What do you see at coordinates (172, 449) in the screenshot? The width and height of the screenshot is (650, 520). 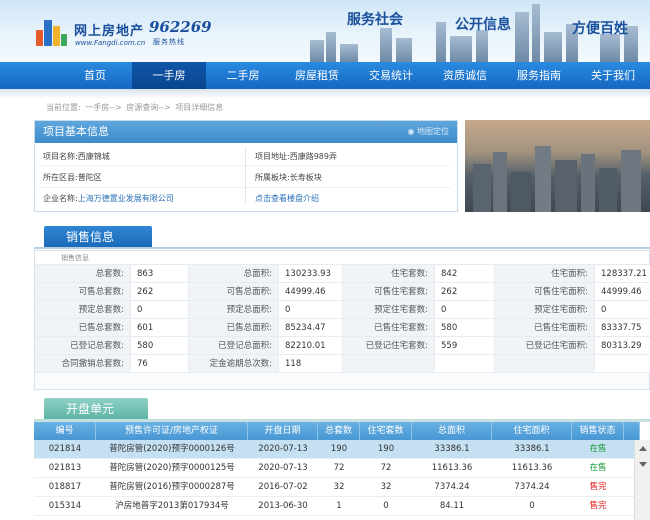 I see `unit-permit: 普陀房管(2020)预字0000126号` at bounding box center [172, 449].